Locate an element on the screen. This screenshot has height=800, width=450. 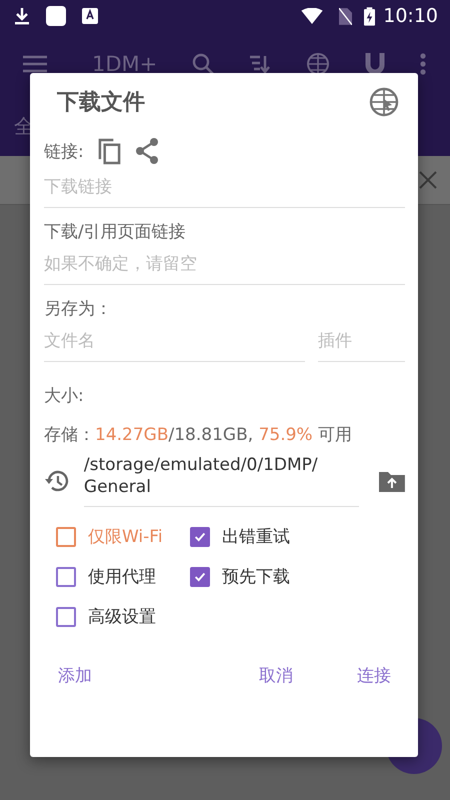
magnet-icon is located at coordinates (375, 64).